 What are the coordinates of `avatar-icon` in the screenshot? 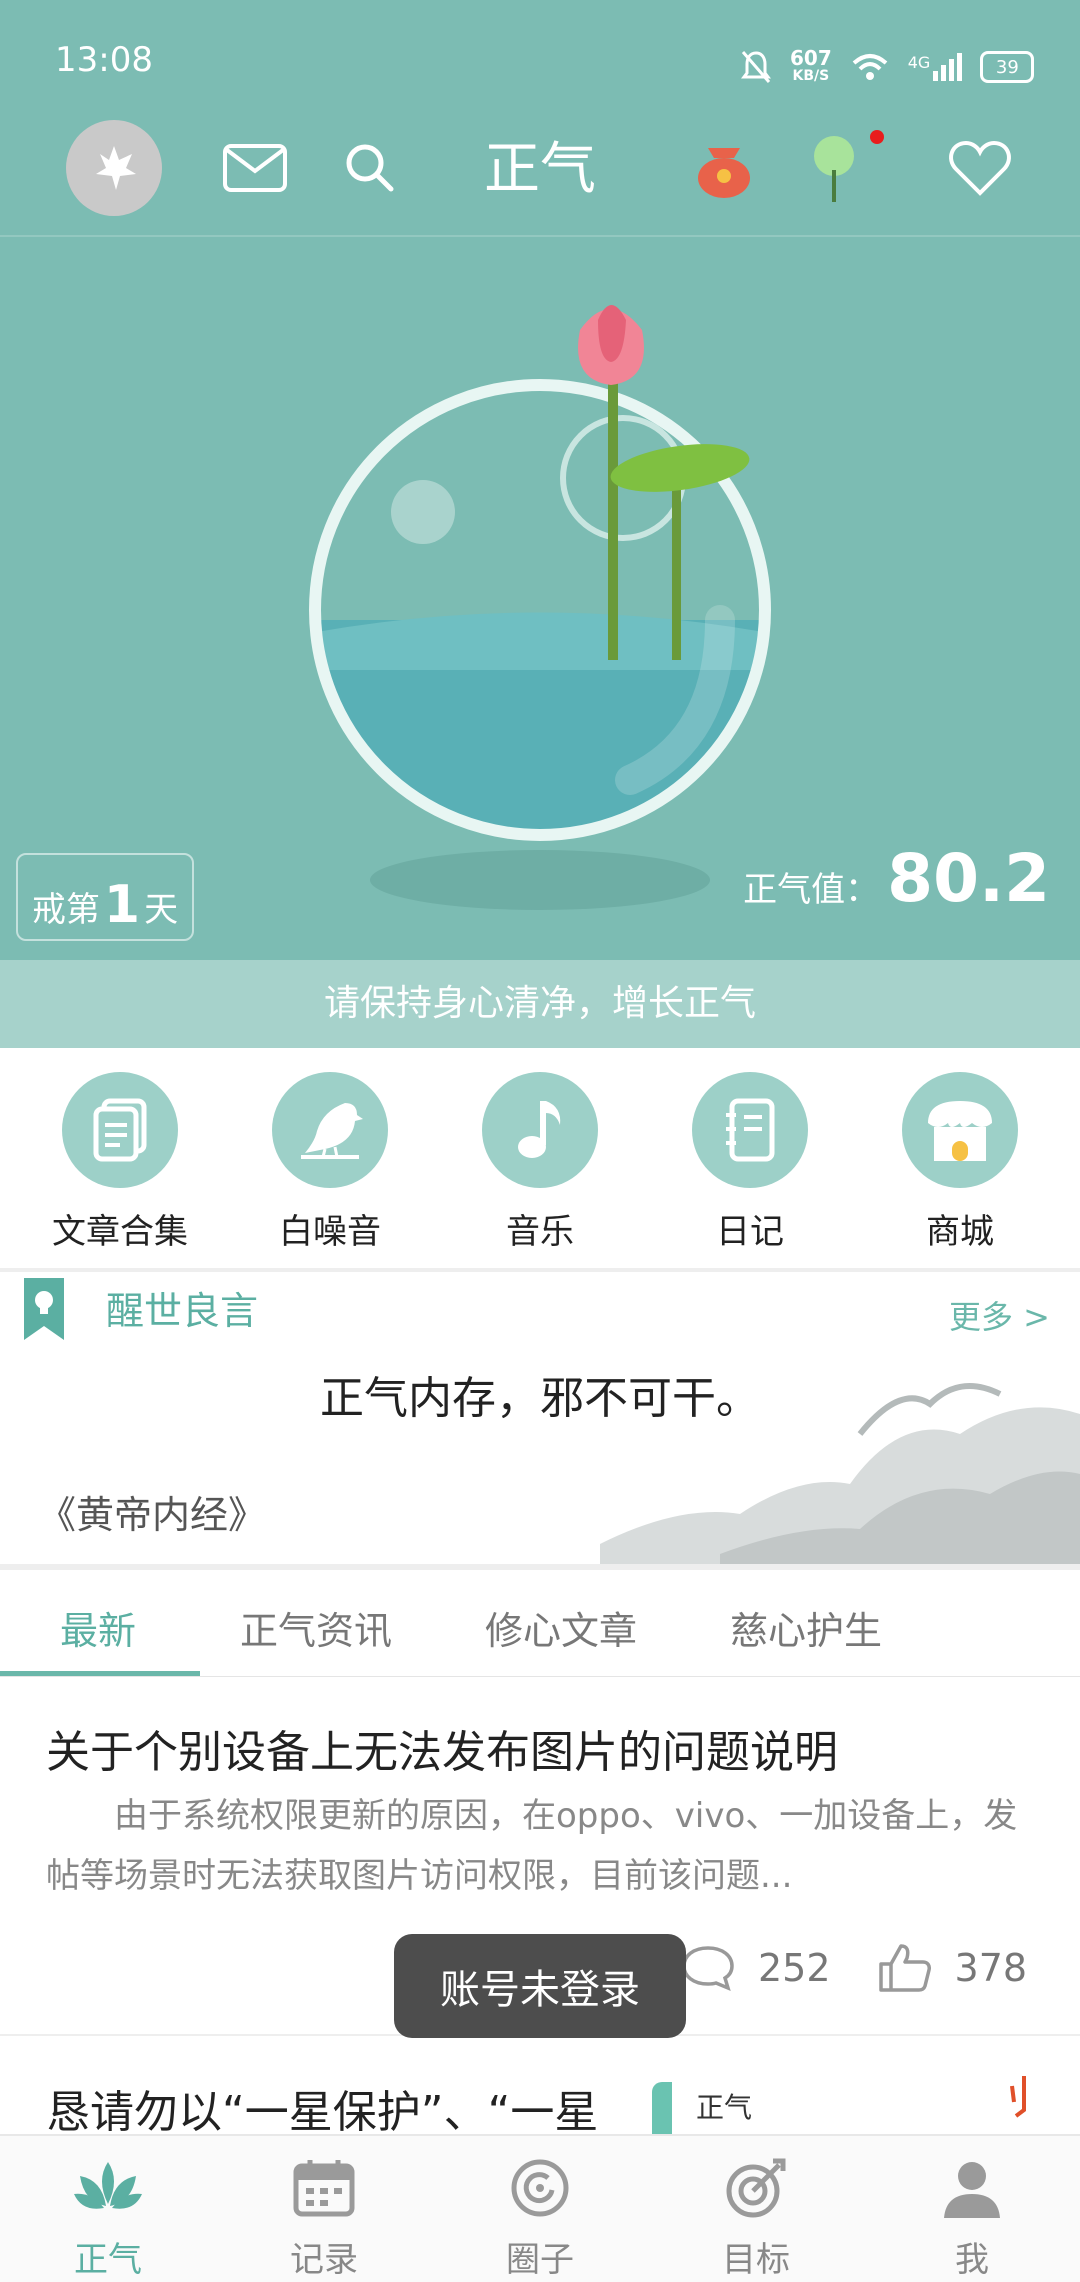 It's located at (114, 168).